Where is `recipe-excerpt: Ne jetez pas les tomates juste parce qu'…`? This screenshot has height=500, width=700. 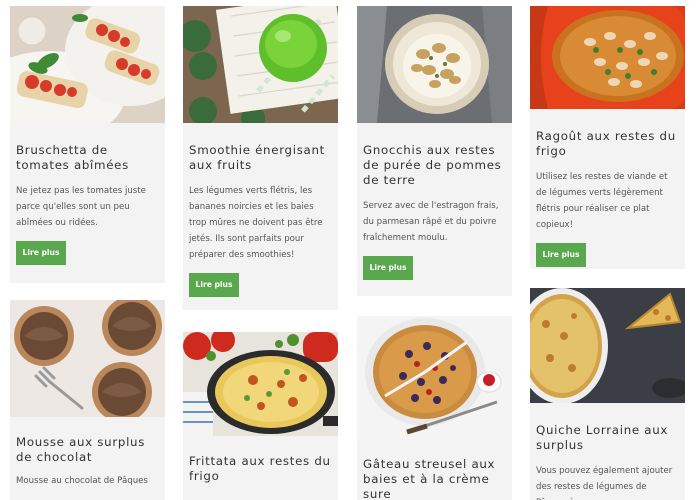 recipe-excerpt: Ne jetez pas les tomates juste parce qu'… is located at coordinates (81, 207).